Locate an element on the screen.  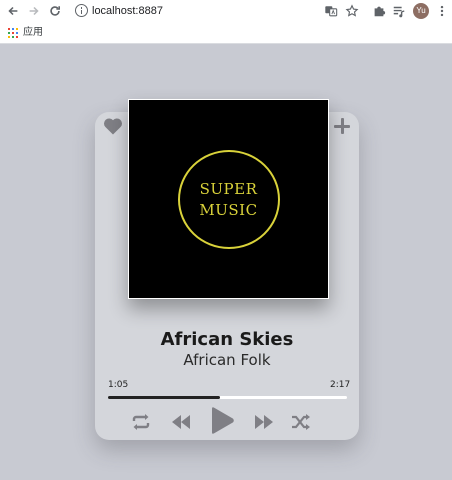
star-icon is located at coordinates (352, 10).